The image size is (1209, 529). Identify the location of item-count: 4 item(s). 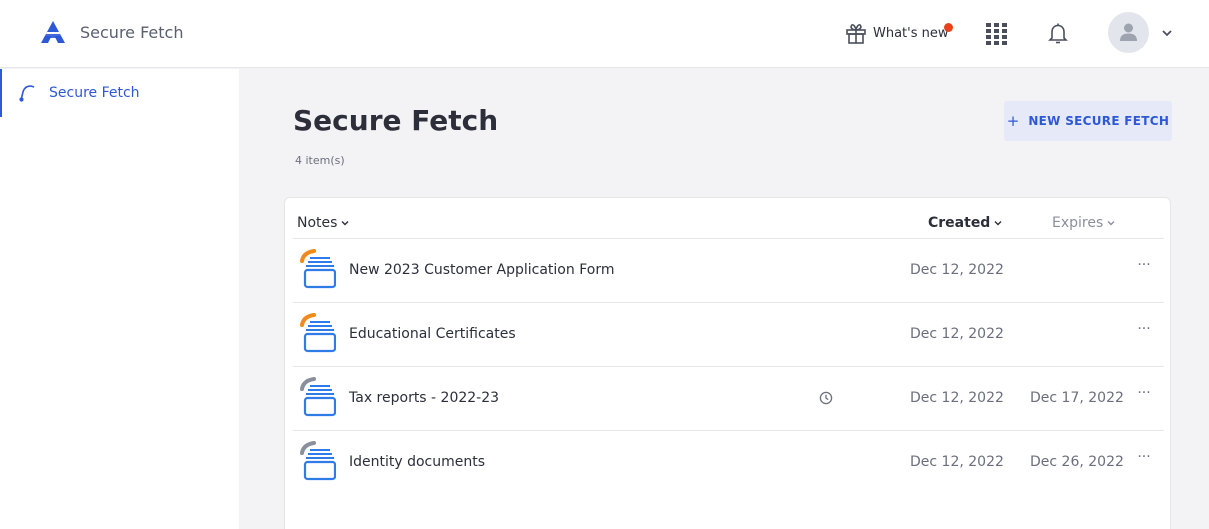
(320, 160).